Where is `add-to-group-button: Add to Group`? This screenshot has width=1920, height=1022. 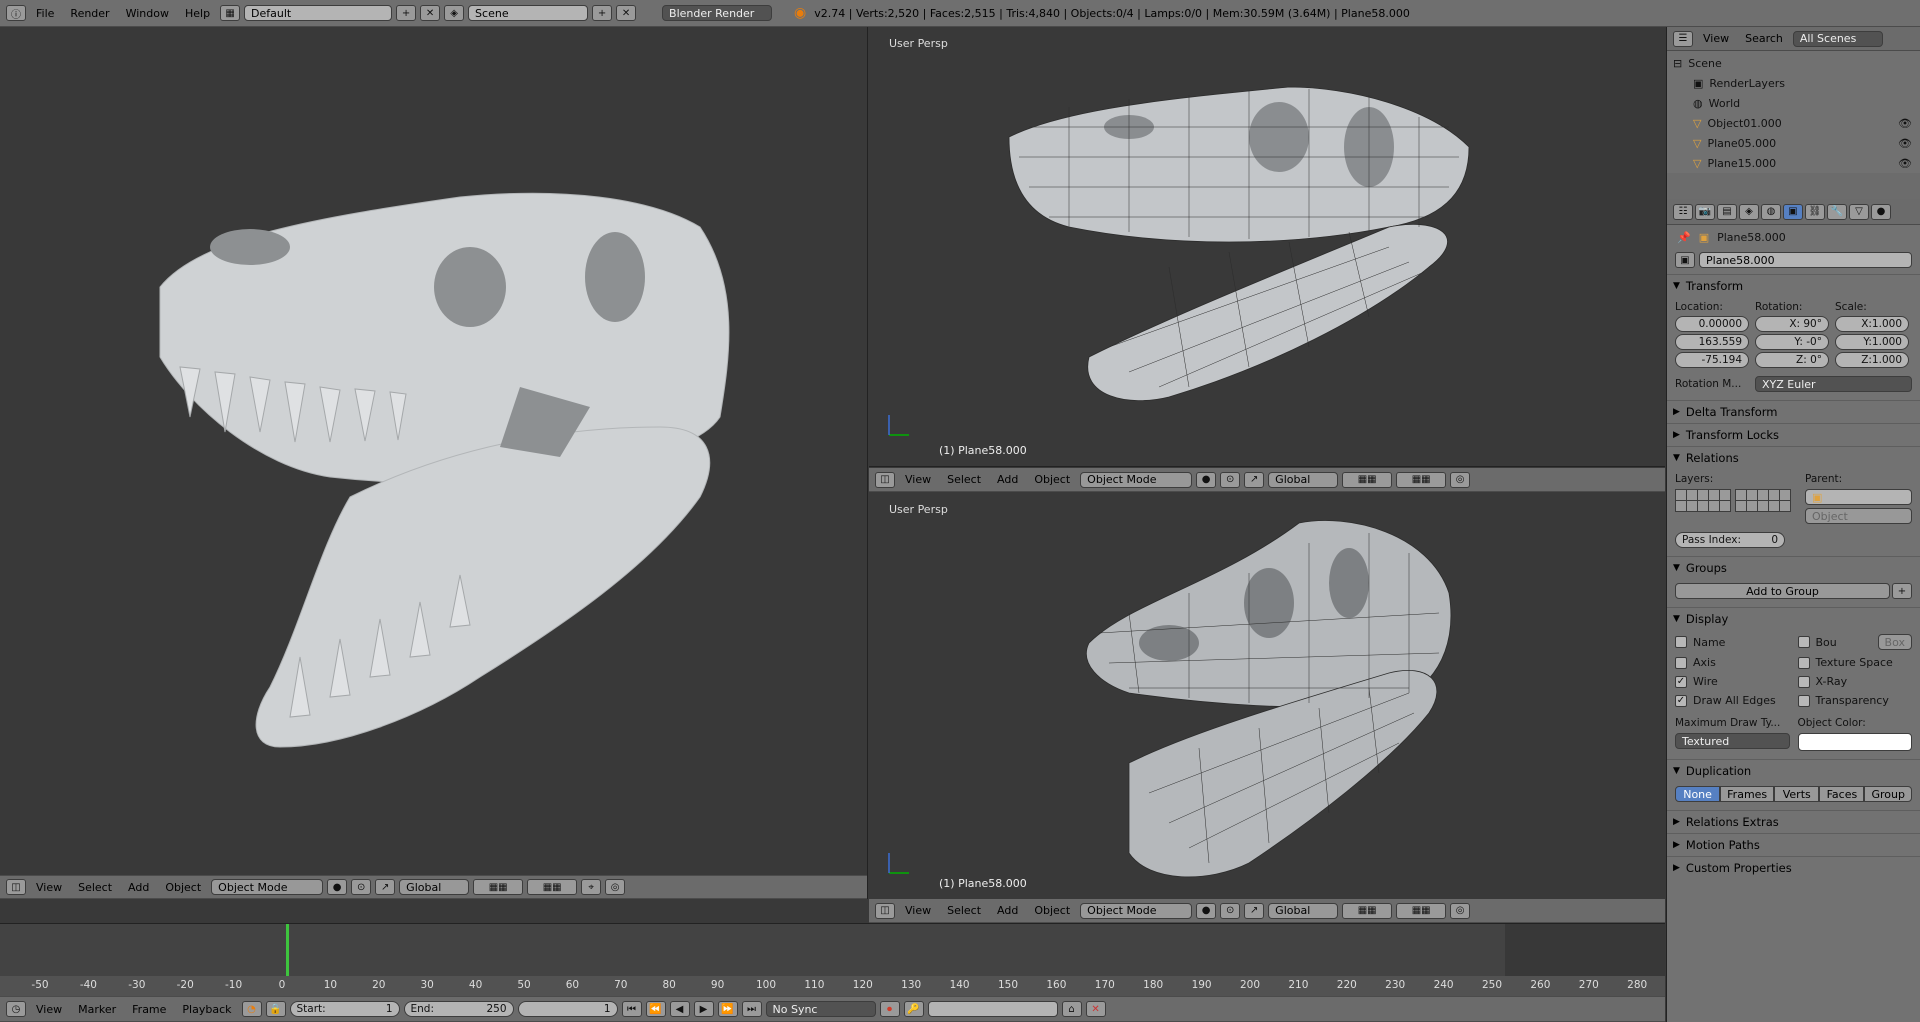 add-to-group-button: Add to Group is located at coordinates (1782, 591).